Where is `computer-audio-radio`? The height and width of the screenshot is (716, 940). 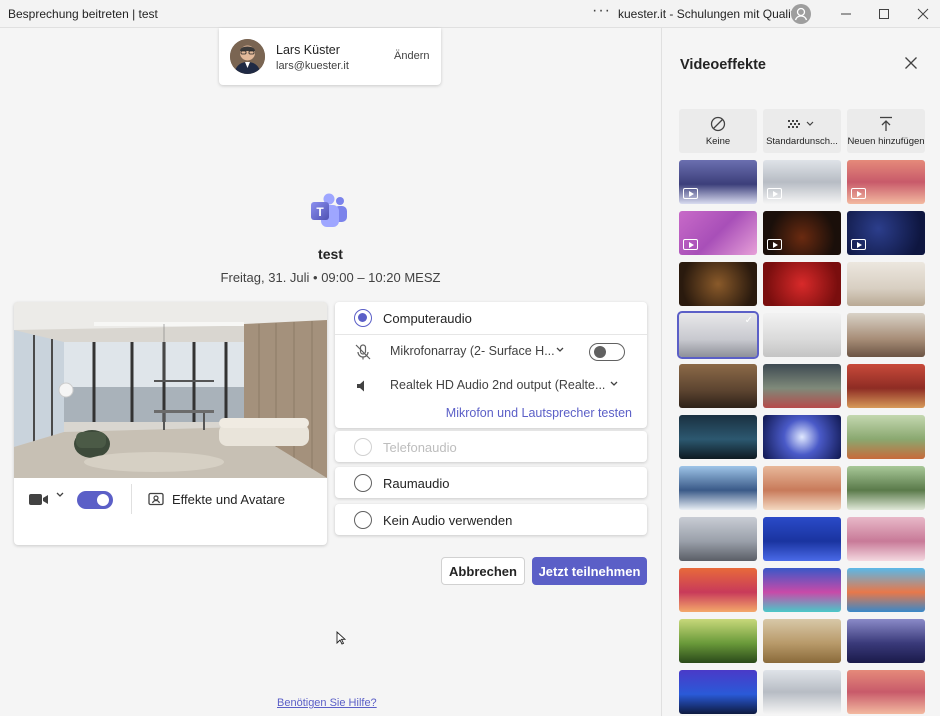
computer-audio-radio is located at coordinates (363, 318).